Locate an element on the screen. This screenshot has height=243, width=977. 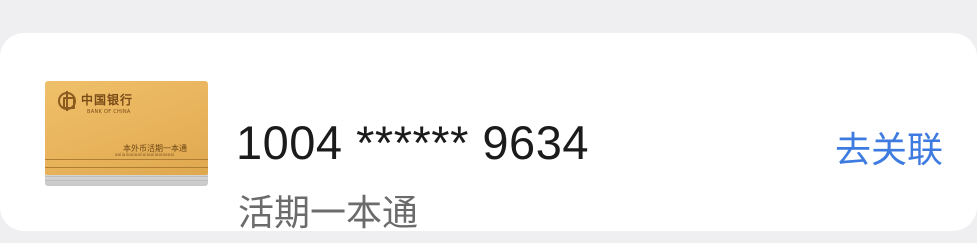
boc-logo-icon is located at coordinates (67, 101).